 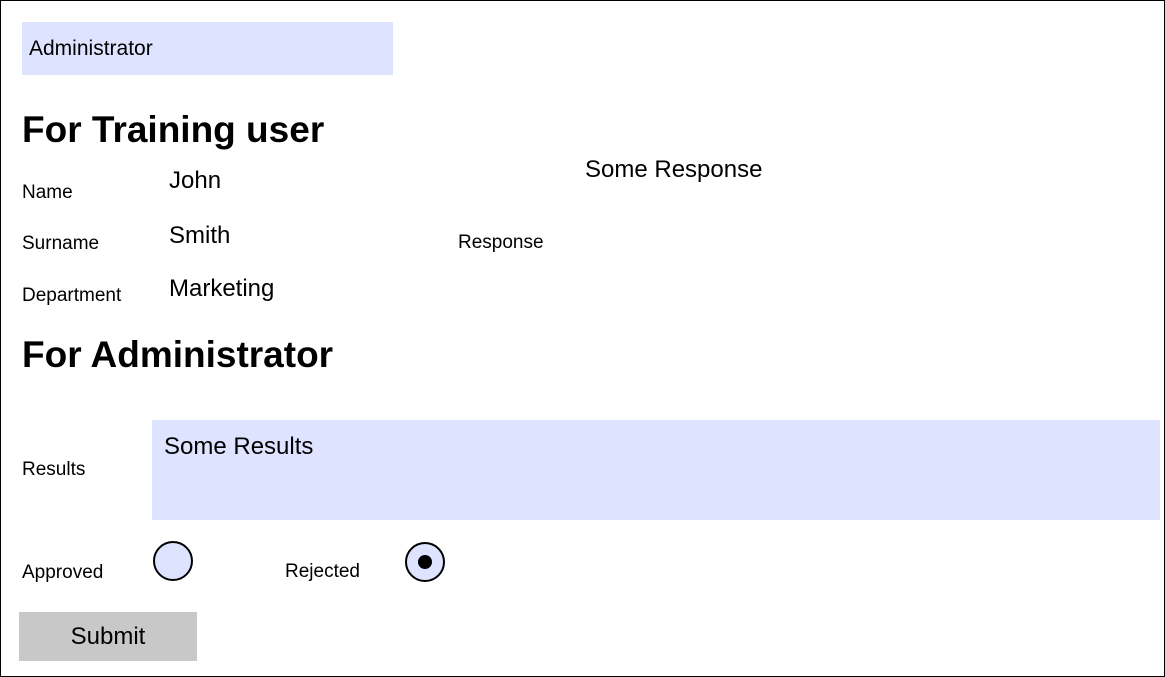 What do you see at coordinates (178, 354) in the screenshot?
I see `administrator-heading: For Administrator` at bounding box center [178, 354].